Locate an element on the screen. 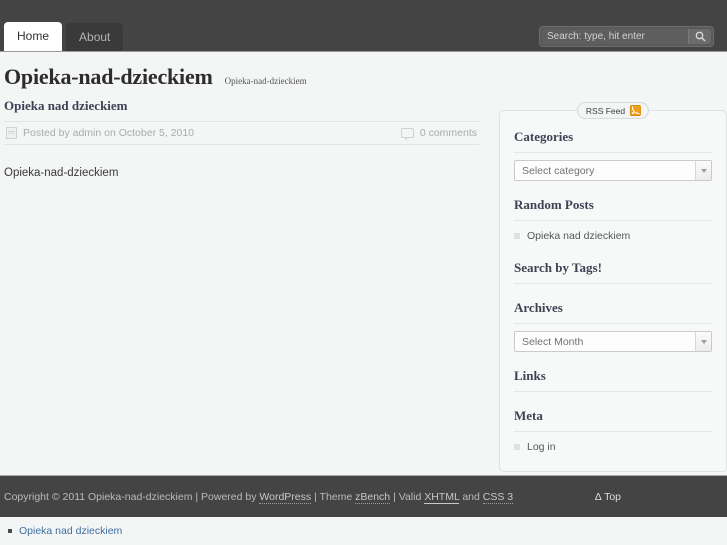  post-title: Opieka nad dzieckiem is located at coordinates (241, 106).